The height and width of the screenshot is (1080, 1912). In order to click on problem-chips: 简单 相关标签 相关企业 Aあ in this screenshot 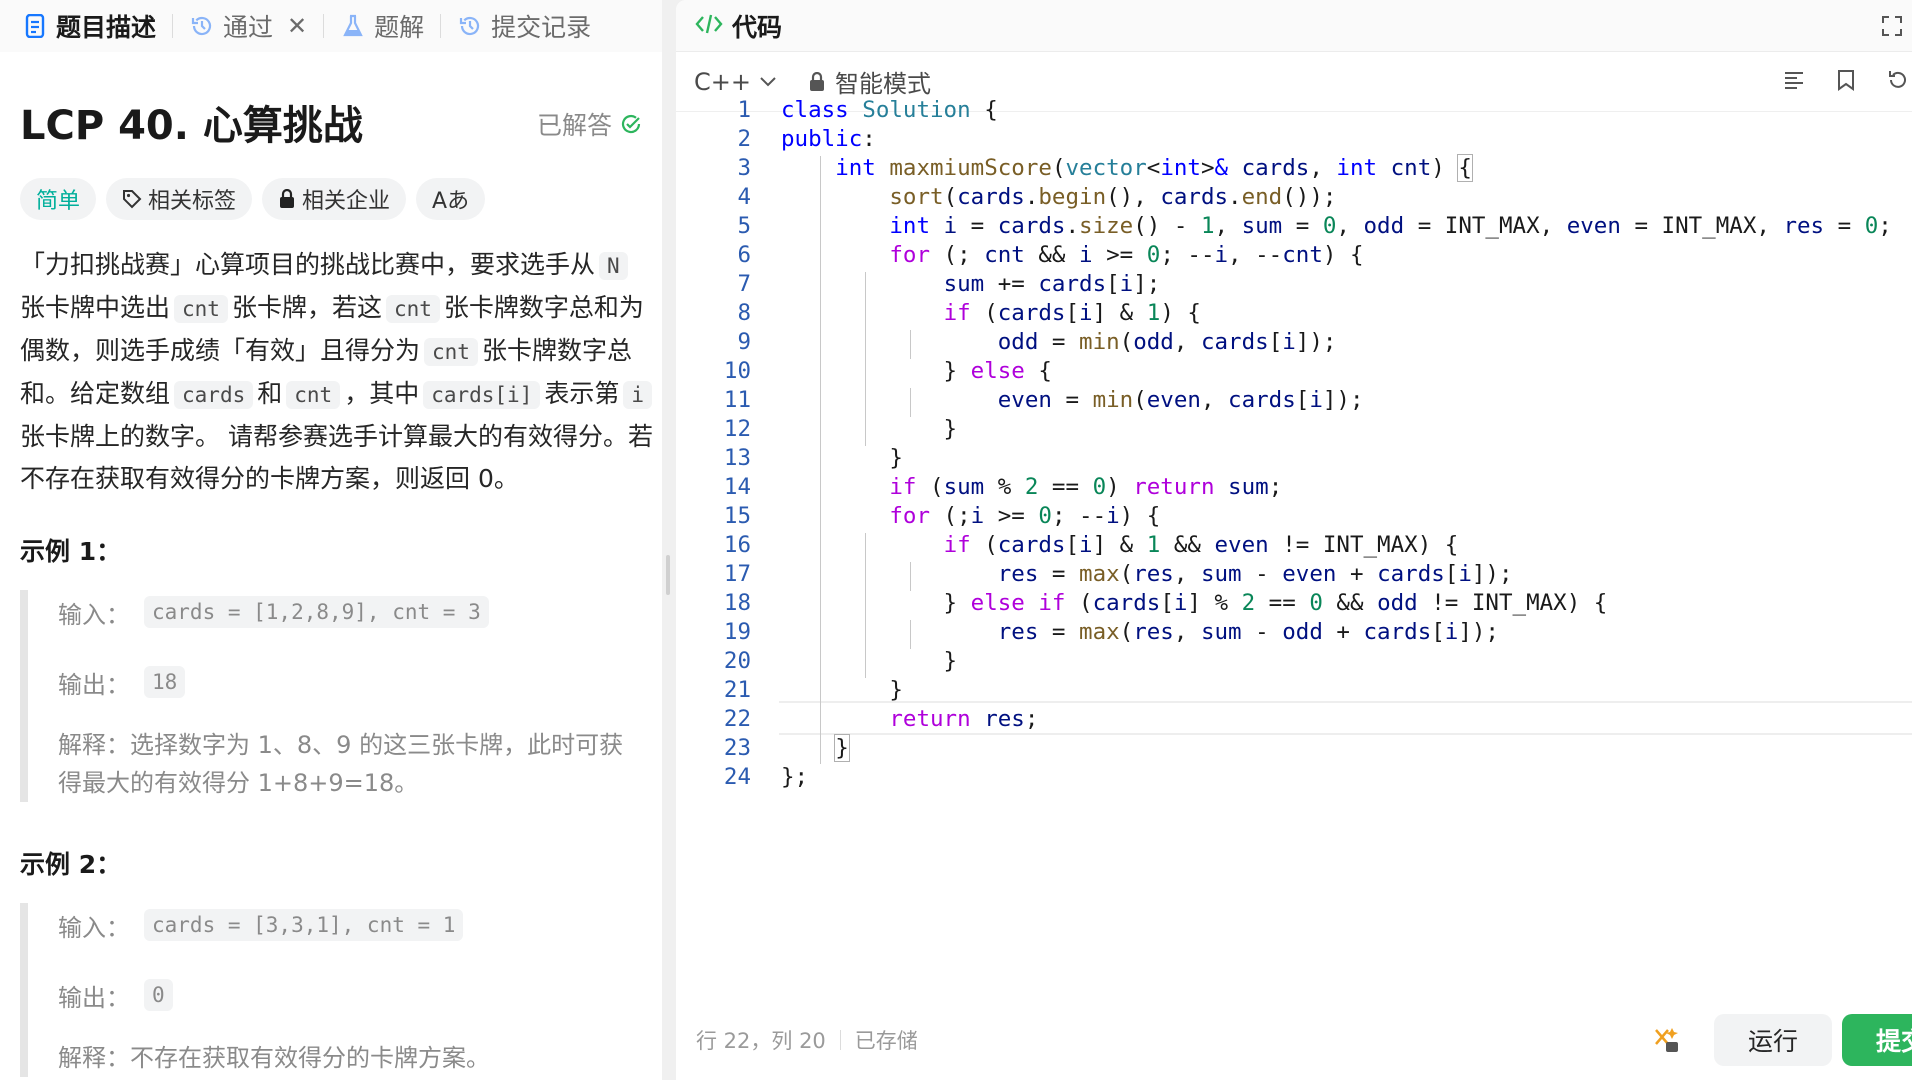, I will do `click(253, 199)`.